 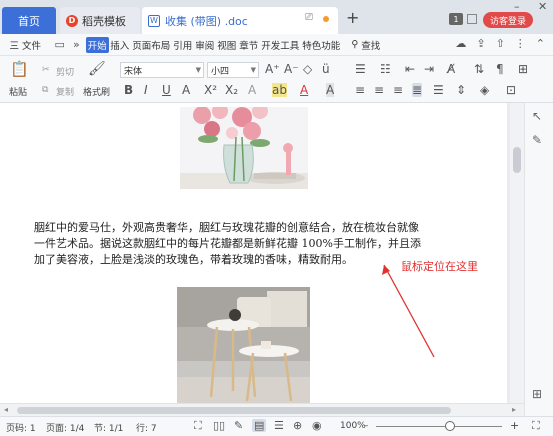 What do you see at coordinates (500, 69) in the screenshot?
I see `show-marks-icon: ¶` at bounding box center [500, 69].